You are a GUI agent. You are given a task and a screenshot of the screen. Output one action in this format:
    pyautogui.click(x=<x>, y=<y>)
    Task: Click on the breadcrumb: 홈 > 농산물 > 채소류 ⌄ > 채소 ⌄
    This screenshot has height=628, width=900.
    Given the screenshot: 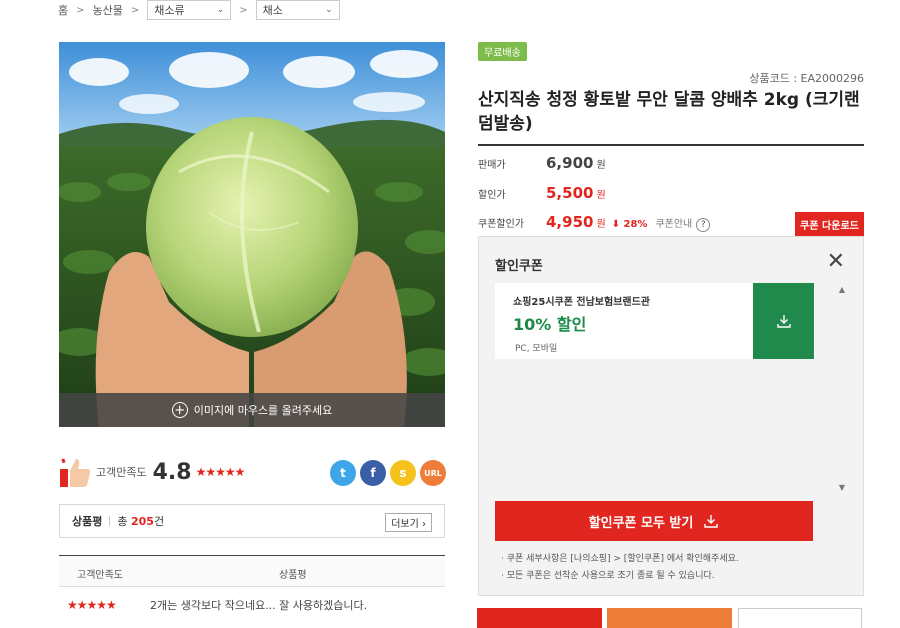 What is the action you would take?
    pyautogui.click(x=199, y=10)
    